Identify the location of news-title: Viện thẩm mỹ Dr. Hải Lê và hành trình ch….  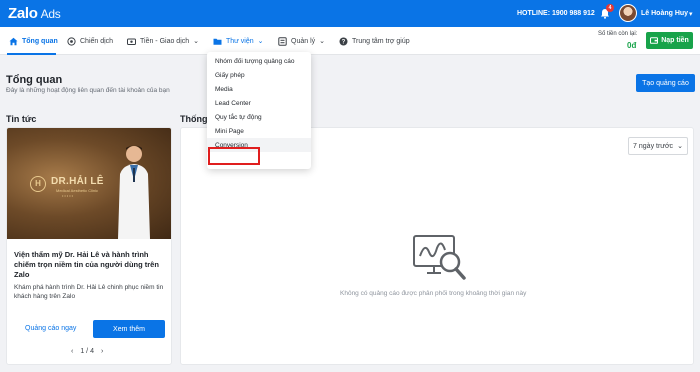
(90, 265).